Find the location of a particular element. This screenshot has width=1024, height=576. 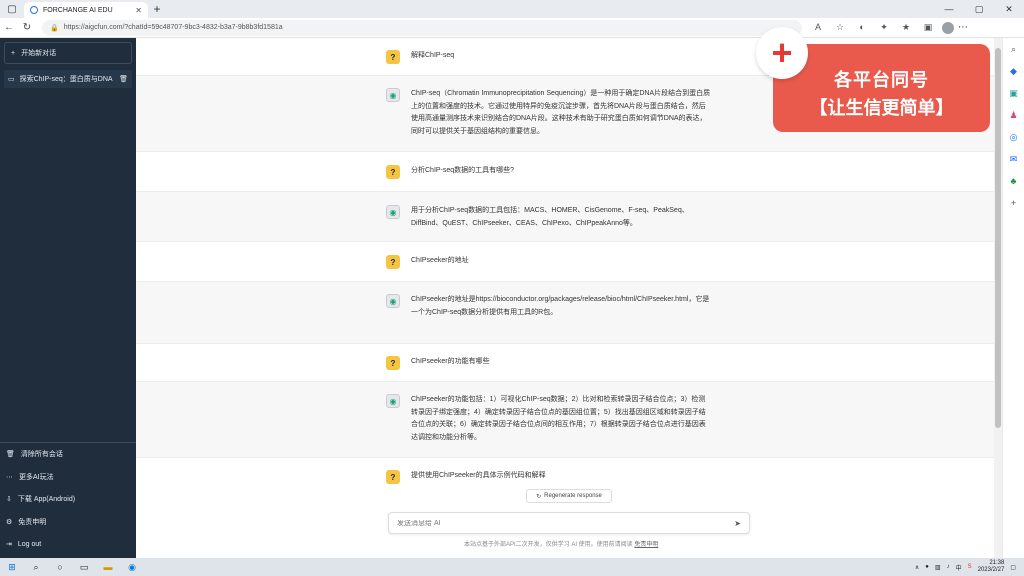

chat-bubble-icon: ▭ is located at coordinates (11, 79).